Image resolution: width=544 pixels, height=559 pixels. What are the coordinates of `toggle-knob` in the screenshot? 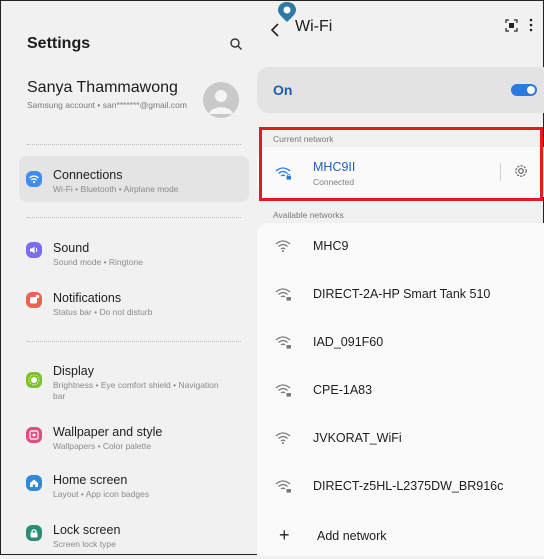 It's located at (531, 90).